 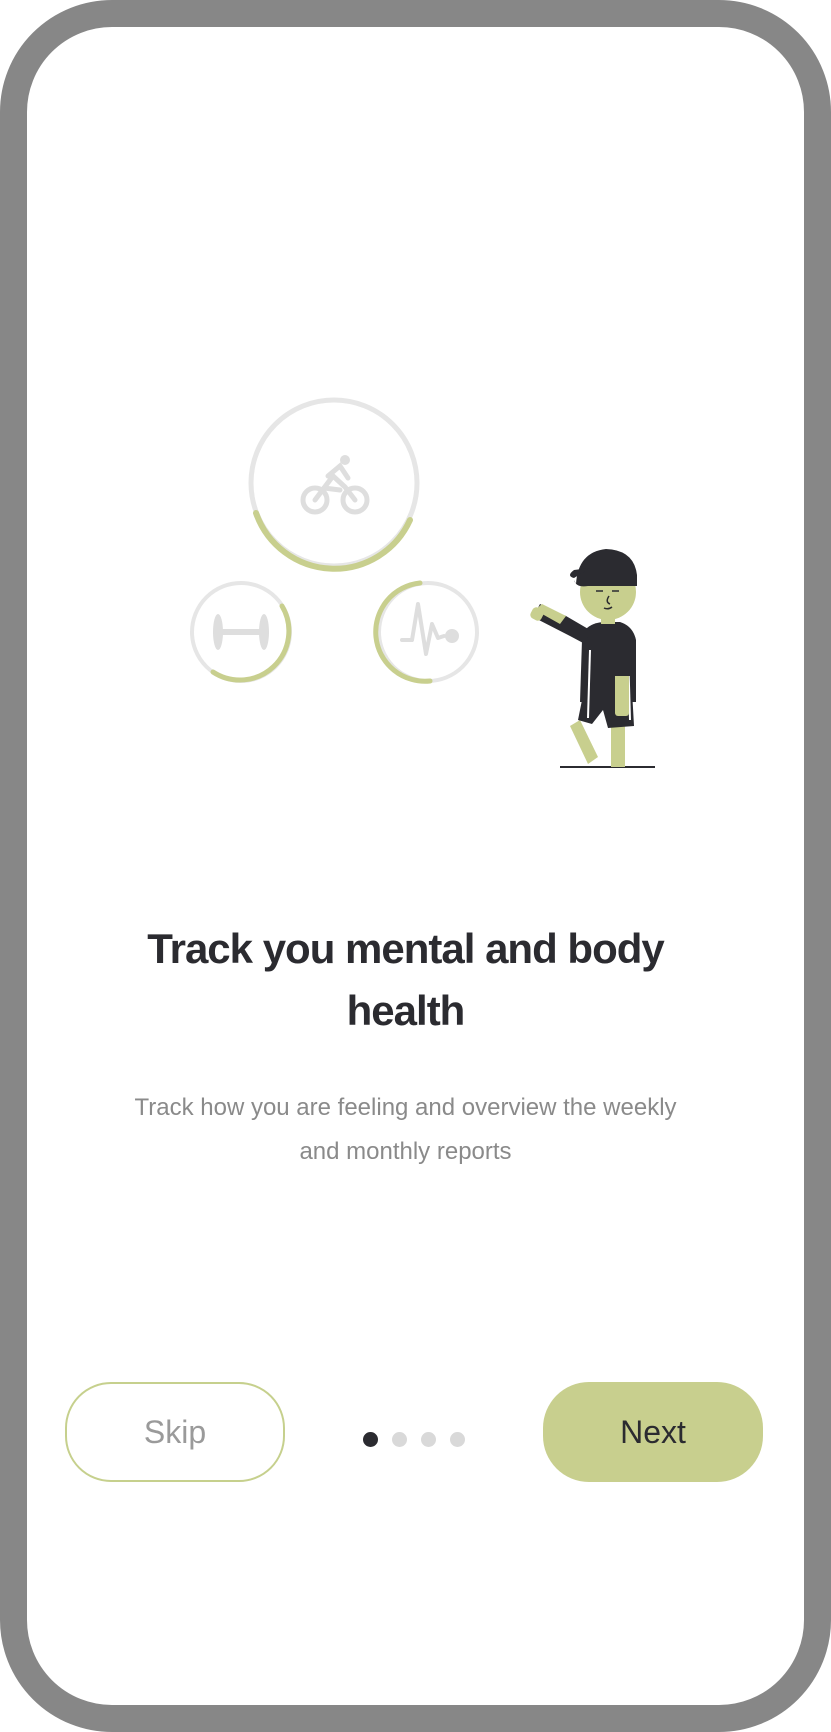 What do you see at coordinates (429, 629) in the screenshot?
I see `heartbeat-icon` at bounding box center [429, 629].